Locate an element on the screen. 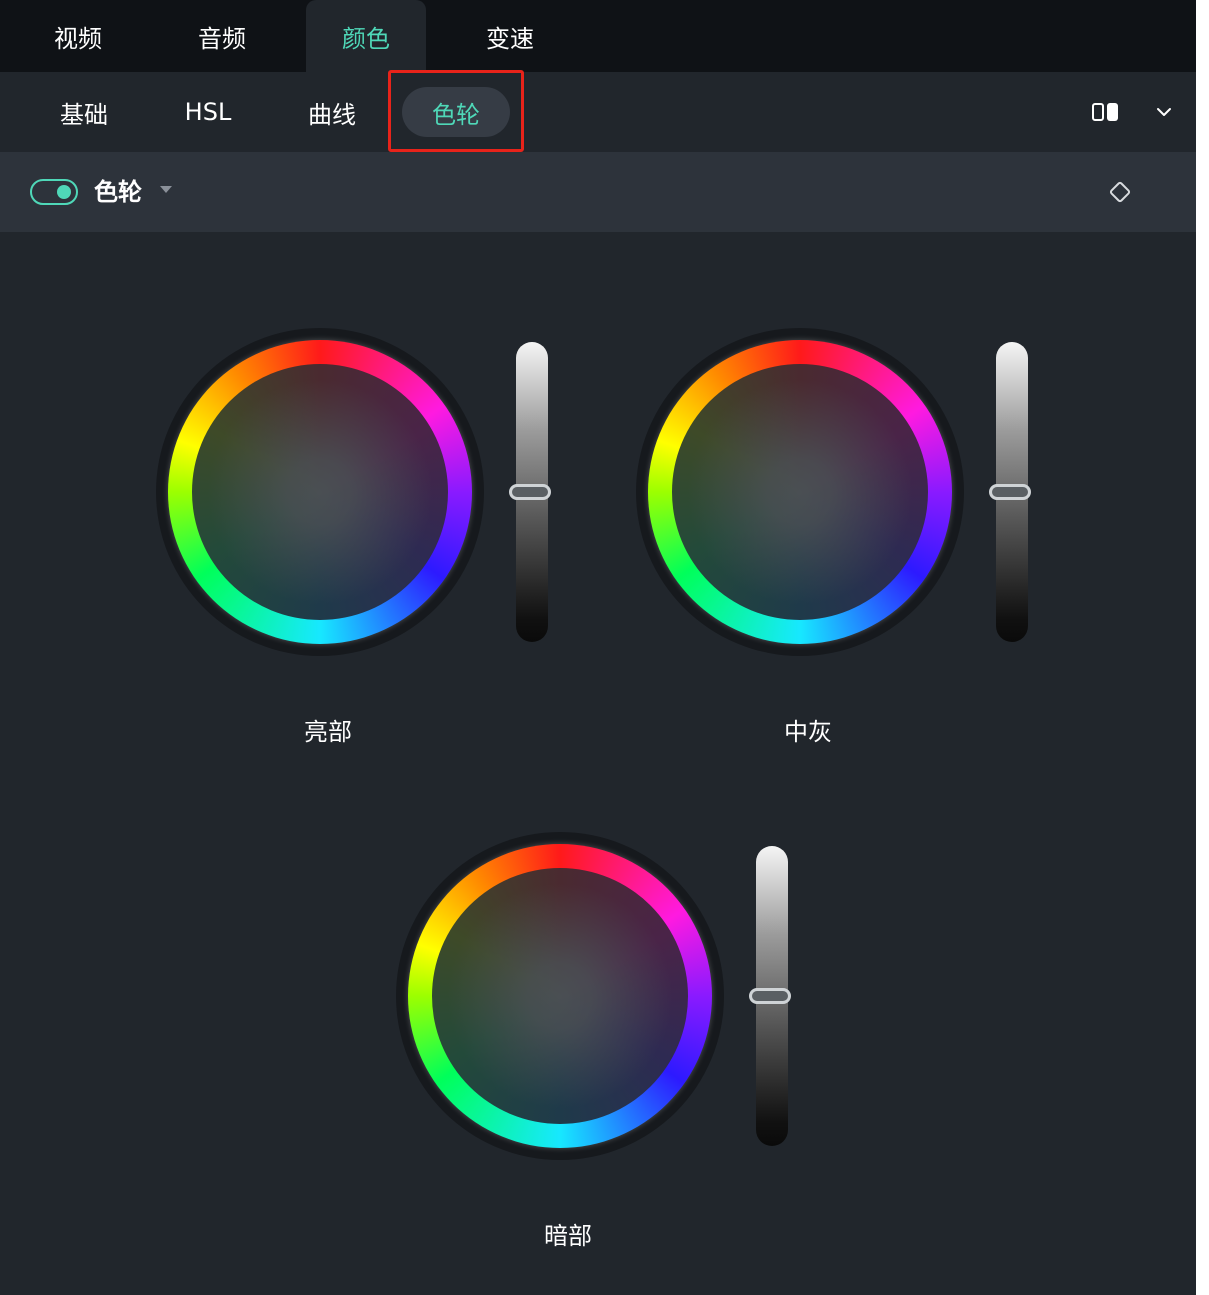 The height and width of the screenshot is (1295, 1209). subtab-basic: 基础 is located at coordinates (84, 112).